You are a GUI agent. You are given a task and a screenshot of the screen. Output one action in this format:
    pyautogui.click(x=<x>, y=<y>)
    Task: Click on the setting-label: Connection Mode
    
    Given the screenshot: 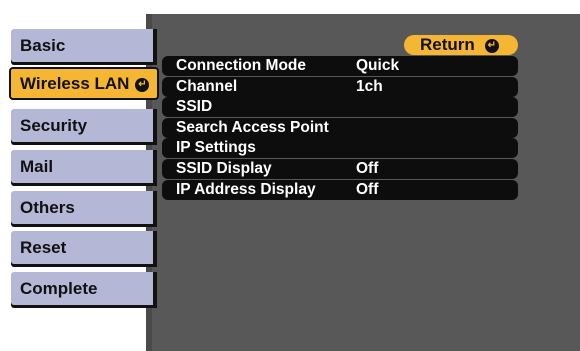 What is the action you would take?
    pyautogui.click(x=241, y=65)
    